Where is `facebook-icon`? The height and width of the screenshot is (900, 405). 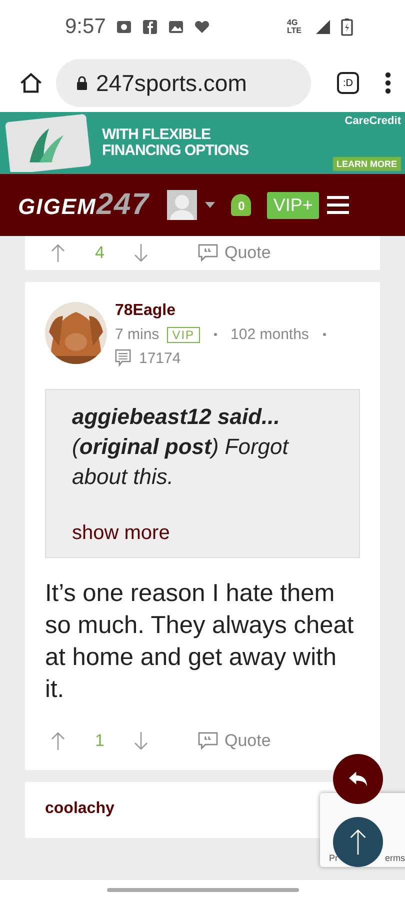 facebook-icon is located at coordinates (150, 27).